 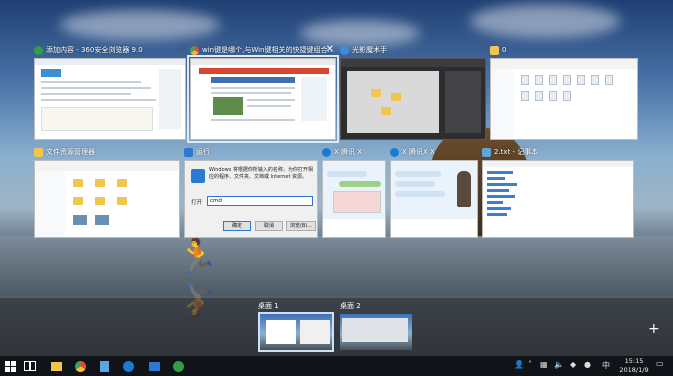 I want to click on chrome-taskbar-icon, so click(x=80, y=366).